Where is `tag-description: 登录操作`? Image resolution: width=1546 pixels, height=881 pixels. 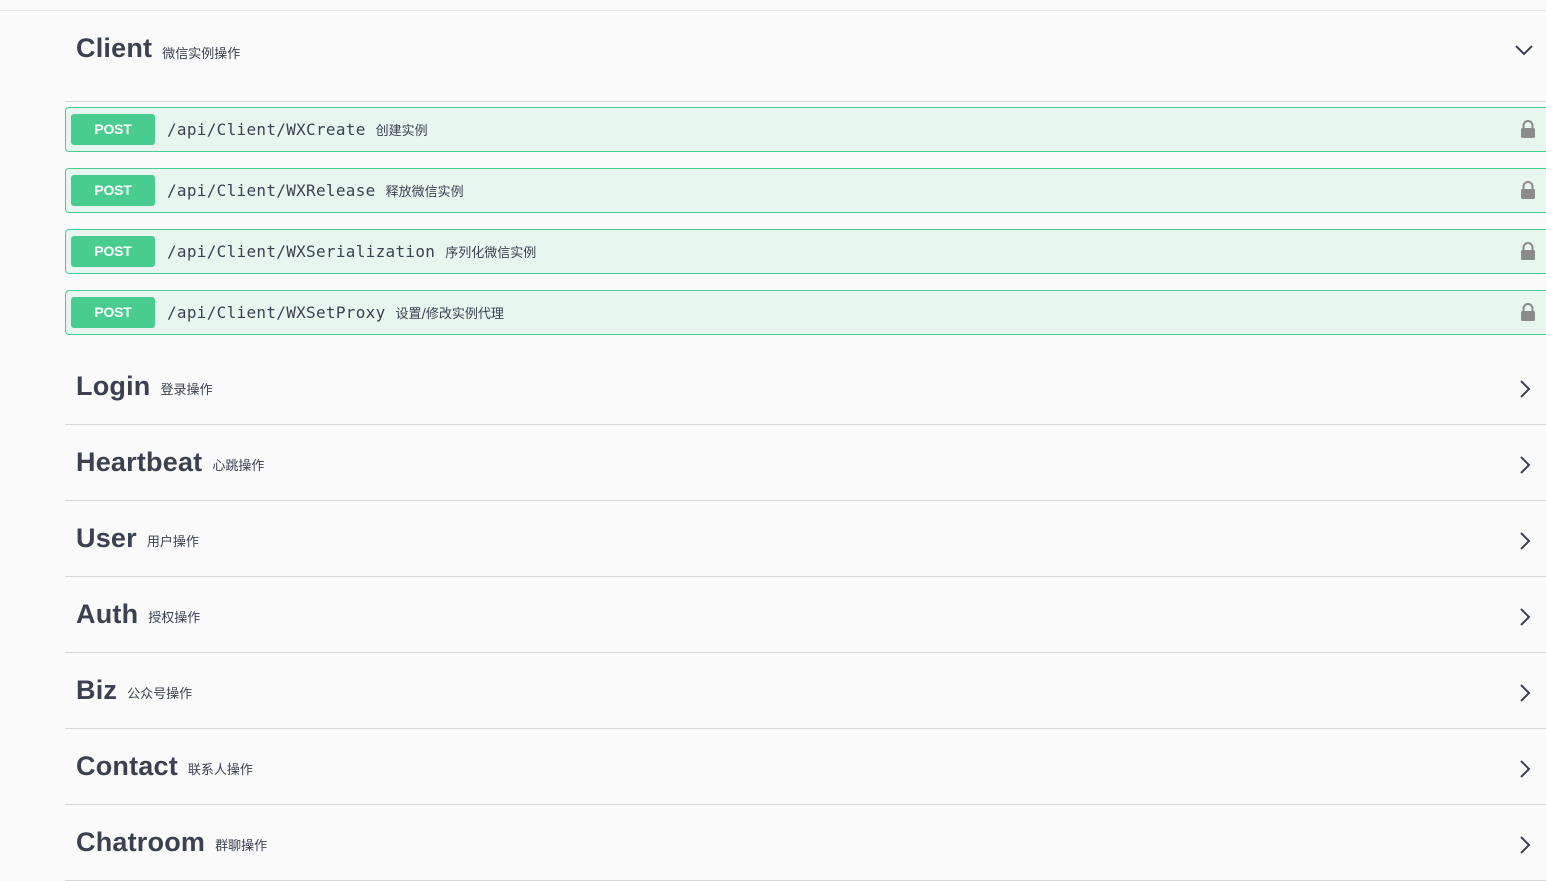 tag-description: 登录操作 is located at coordinates (186, 390).